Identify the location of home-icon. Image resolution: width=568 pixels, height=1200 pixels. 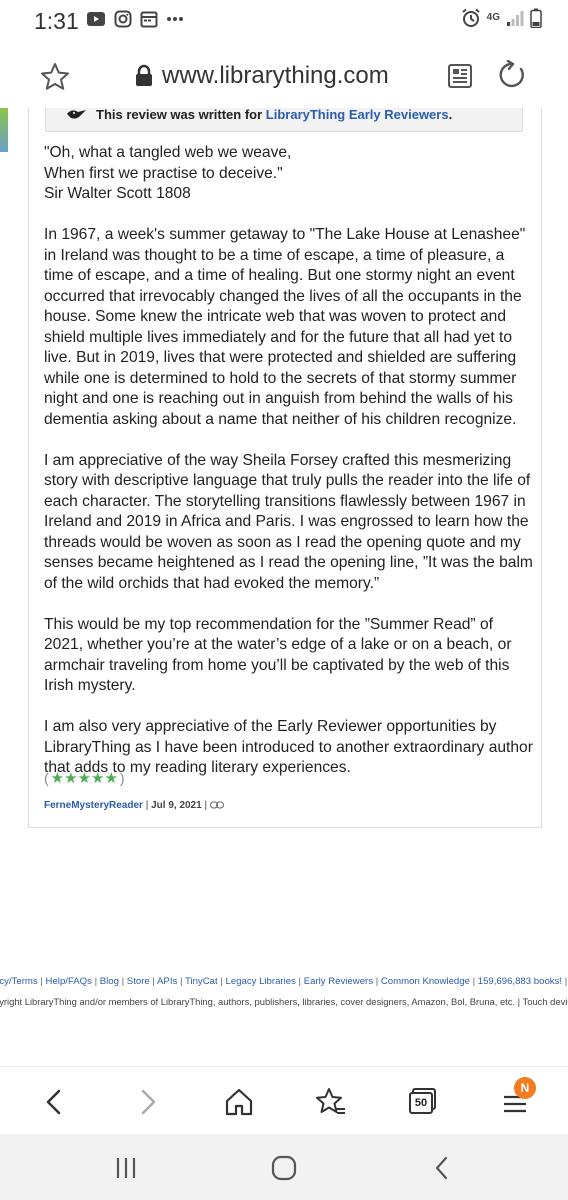
(239, 1102).